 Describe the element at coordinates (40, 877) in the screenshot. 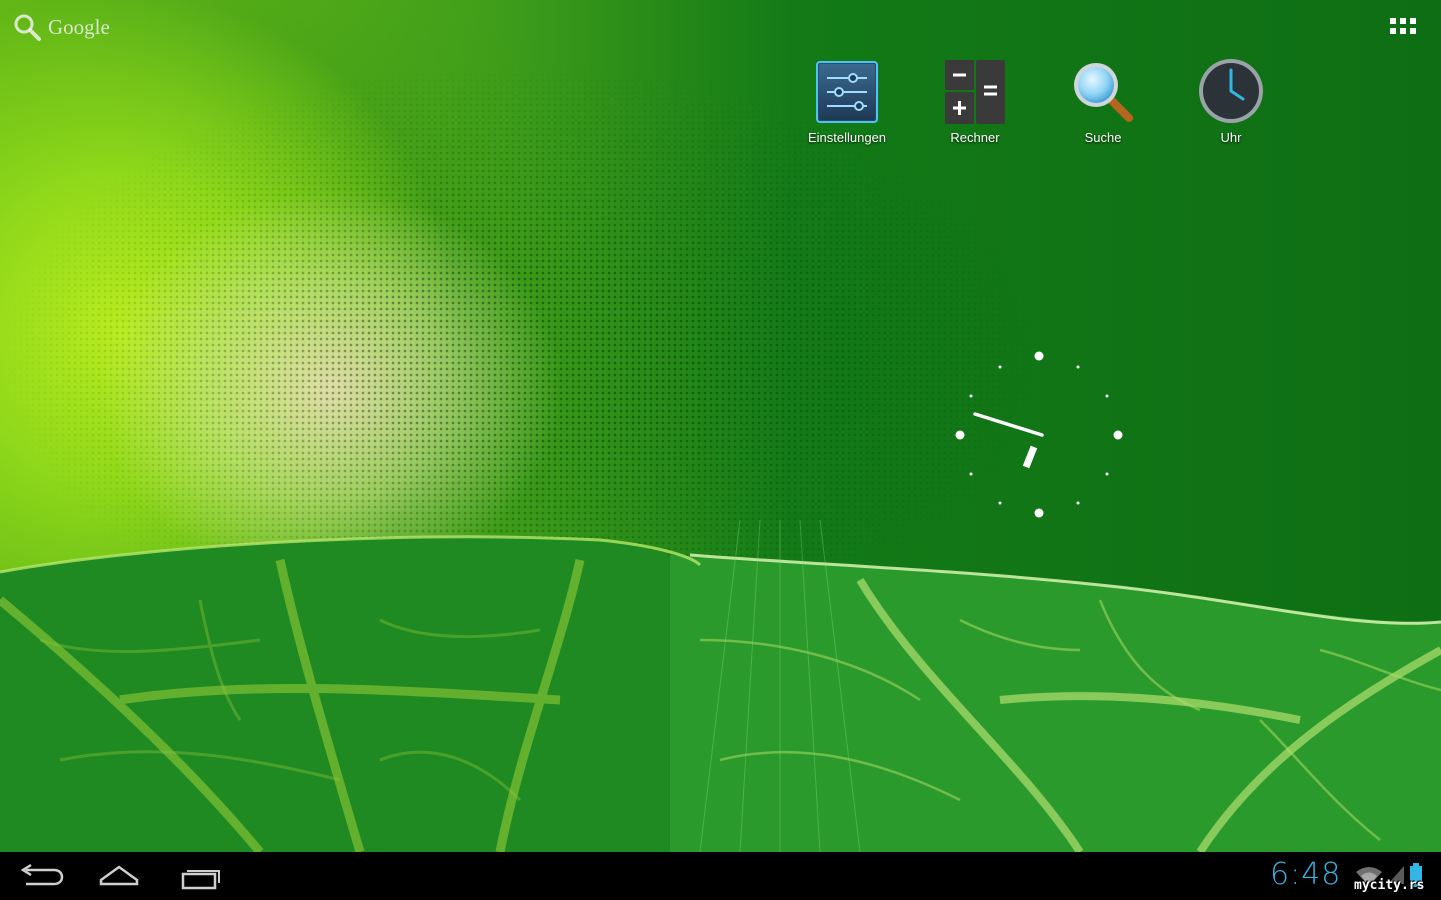

I see `back-icon` at that location.